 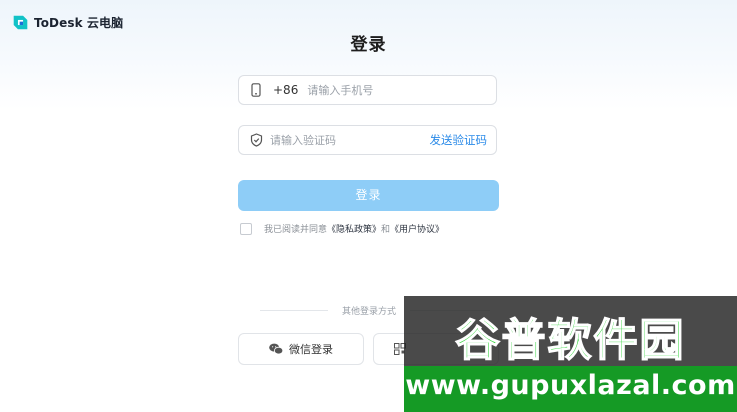 What do you see at coordinates (256, 140) in the screenshot?
I see `shield-icon` at bounding box center [256, 140].